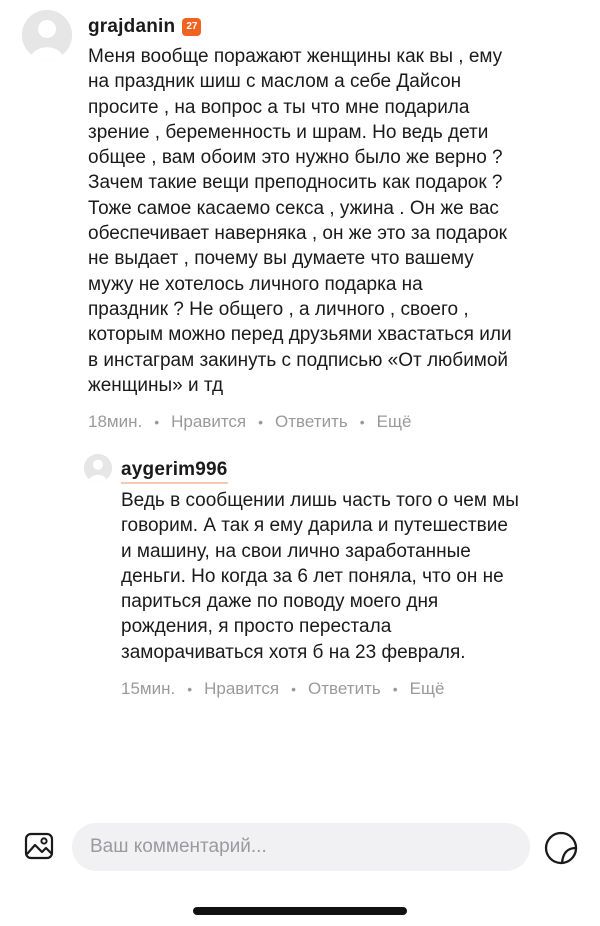 The height and width of the screenshot is (926, 600). Describe the element at coordinates (192, 27) in the screenshot. I see `user-level-badge: 27` at that location.